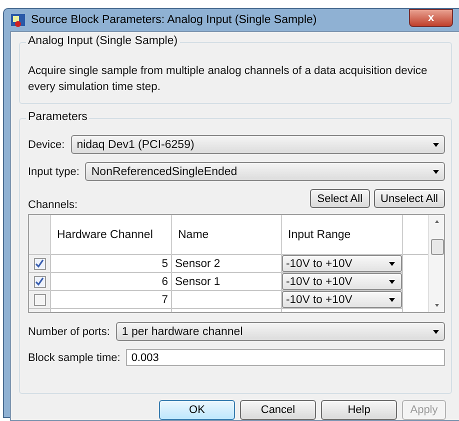  What do you see at coordinates (111, 282) in the screenshot?
I see `table-cell: 6` at bounding box center [111, 282].